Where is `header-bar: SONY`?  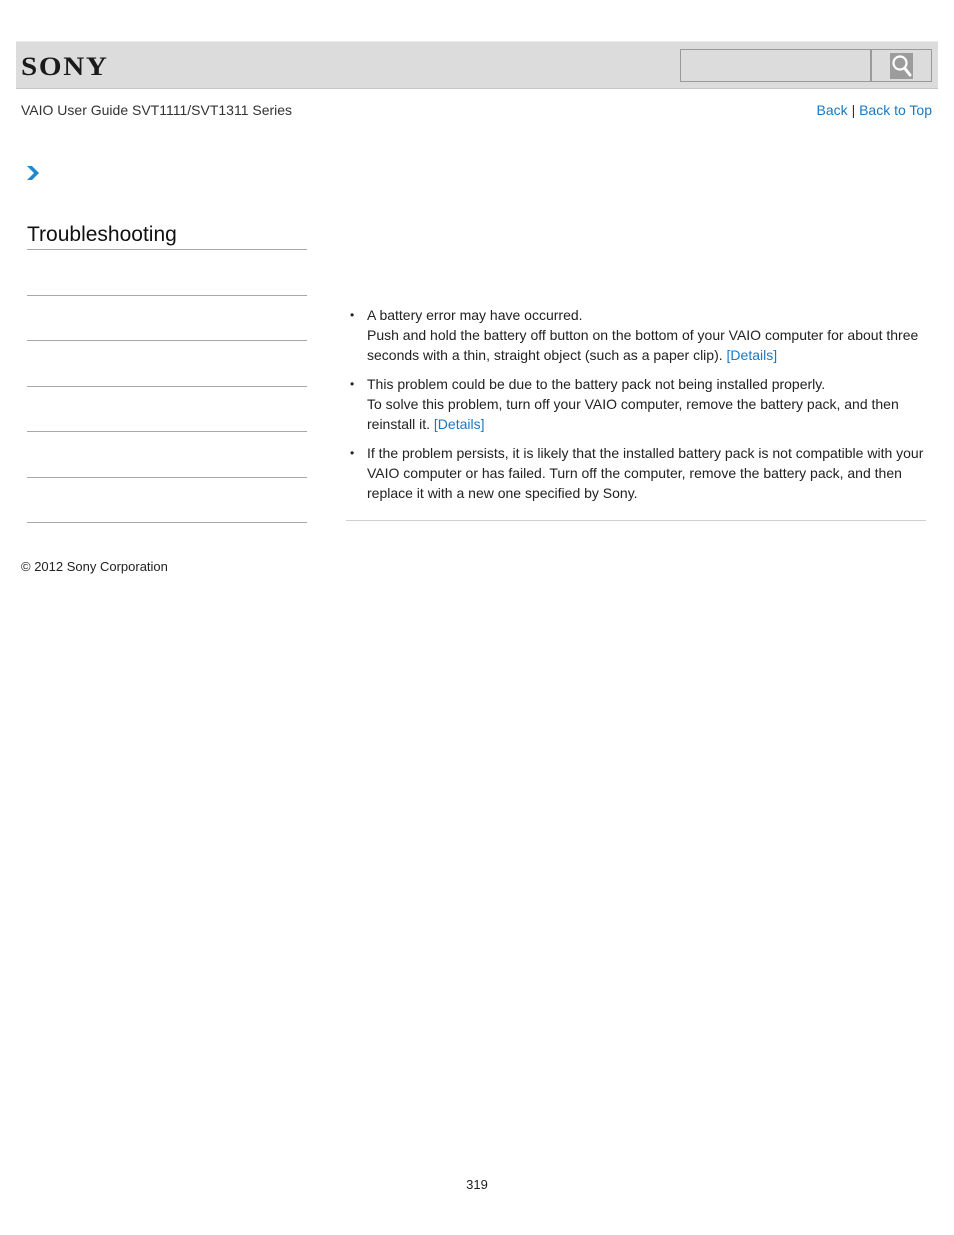 header-bar: SONY is located at coordinates (477, 65).